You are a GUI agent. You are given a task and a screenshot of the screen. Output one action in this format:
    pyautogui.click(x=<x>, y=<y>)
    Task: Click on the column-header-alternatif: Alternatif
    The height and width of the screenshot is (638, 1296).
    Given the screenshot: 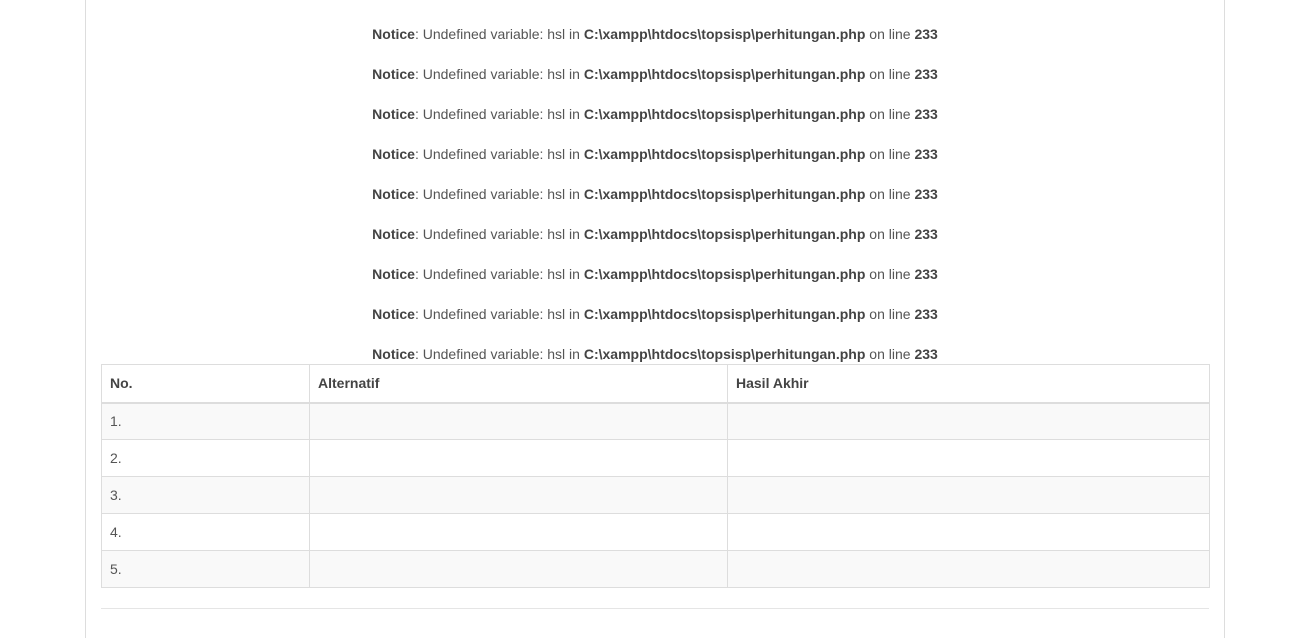 What is the action you would take?
    pyautogui.click(x=518, y=384)
    